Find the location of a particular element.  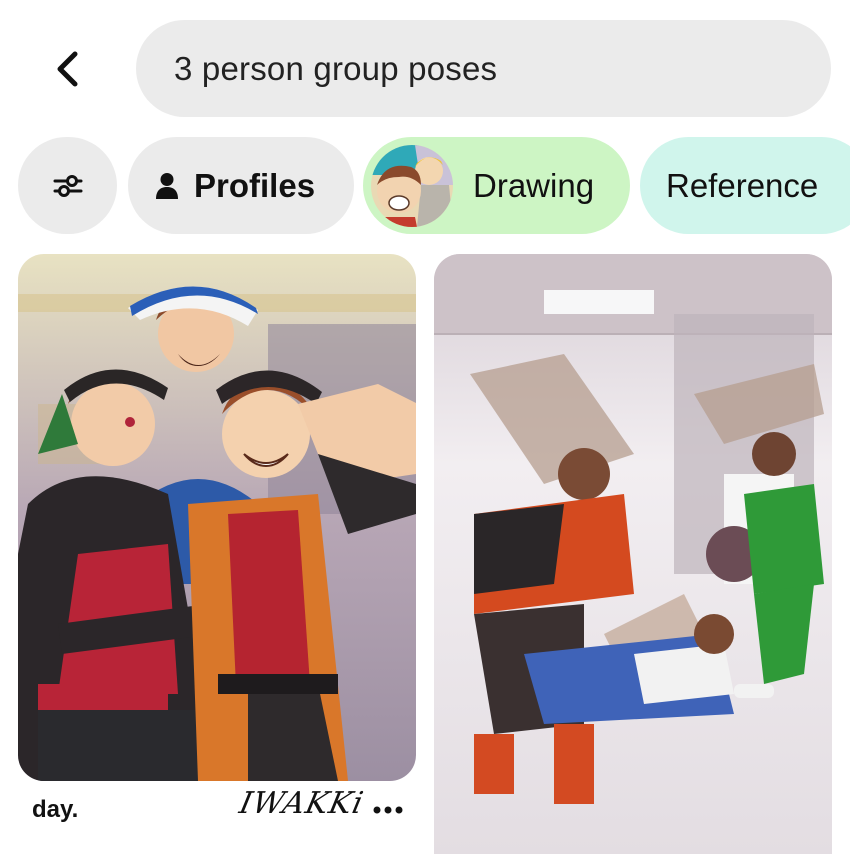

sliders-icon is located at coordinates (67, 185).